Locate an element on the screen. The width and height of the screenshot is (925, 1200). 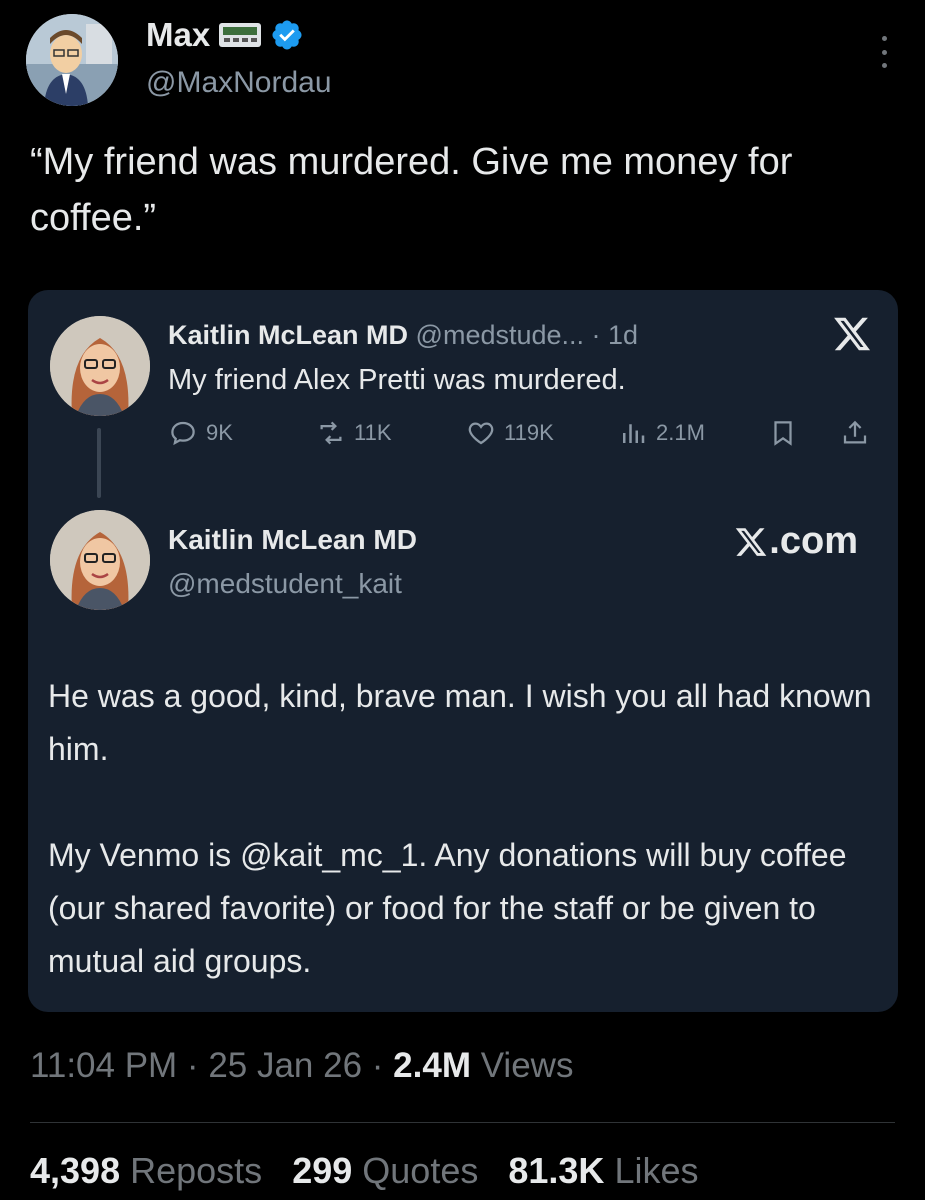
heart-icon is located at coordinates (481, 433).